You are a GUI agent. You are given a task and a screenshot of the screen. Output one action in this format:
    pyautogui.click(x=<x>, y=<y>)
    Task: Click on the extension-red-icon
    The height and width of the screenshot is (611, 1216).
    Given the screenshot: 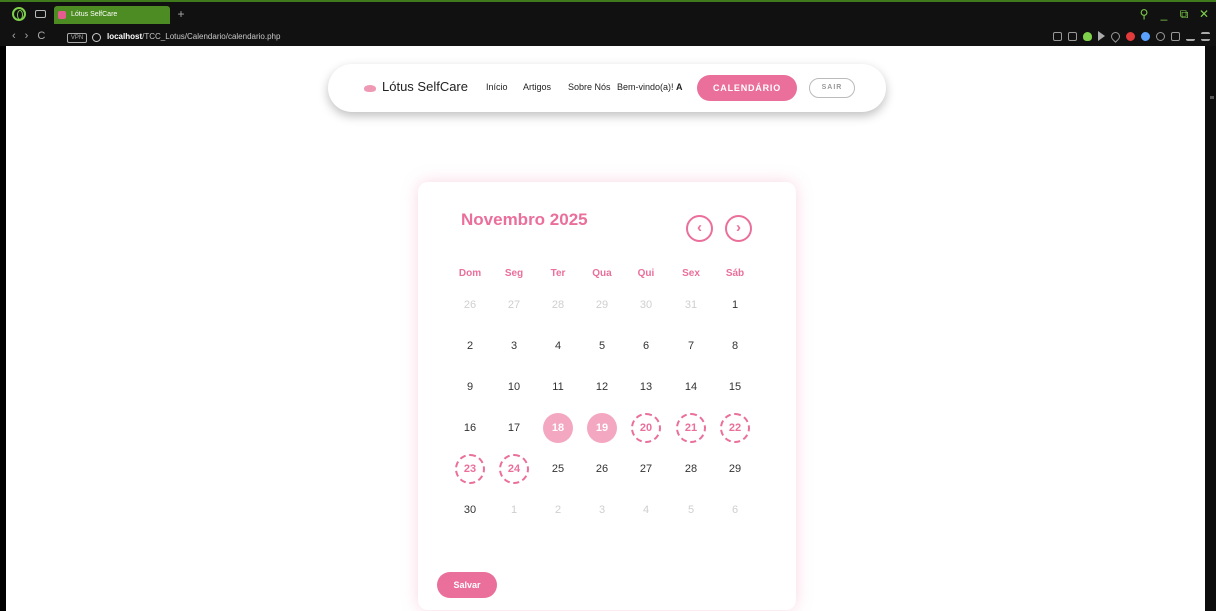 What is the action you would take?
    pyautogui.click(x=1130, y=36)
    